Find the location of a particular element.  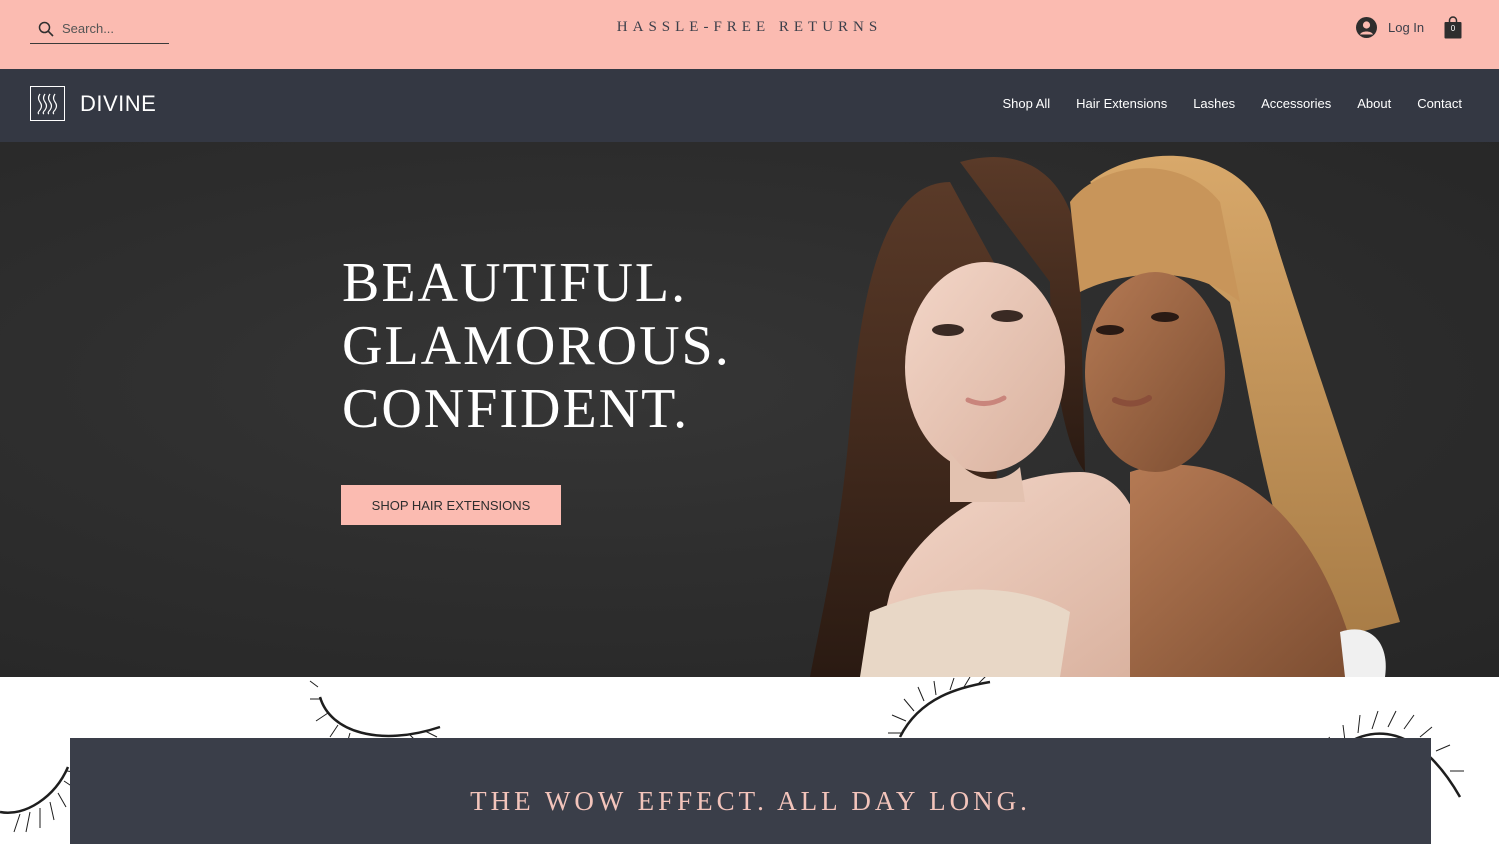

hero-headline: BEAUTIFUL. GLAMOROUS. CONFIDENT. is located at coordinates (536, 346).